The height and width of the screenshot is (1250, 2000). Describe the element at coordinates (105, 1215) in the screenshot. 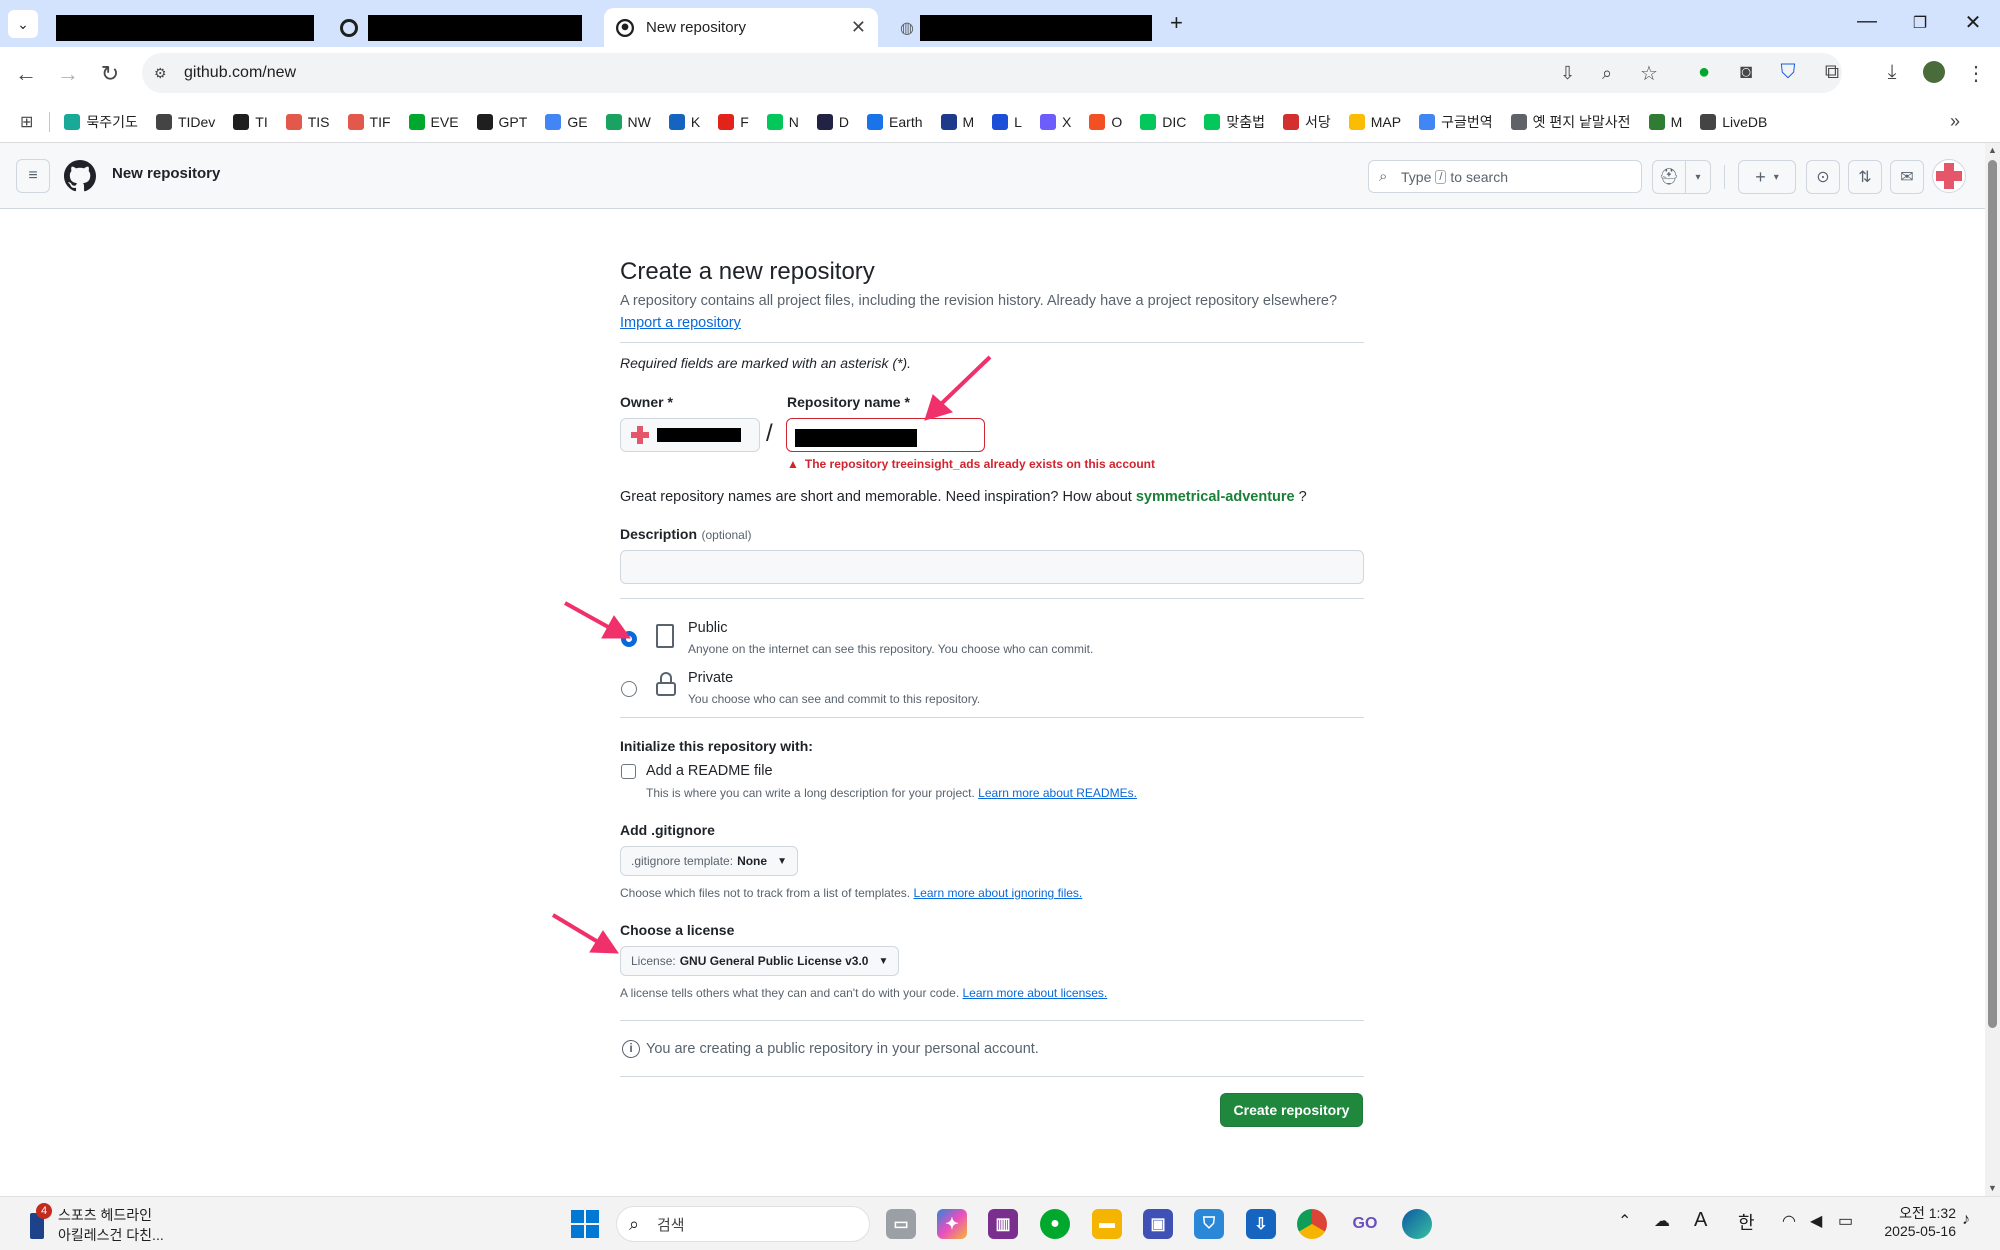

I see `news-title: 스포츠 헤드라인` at that location.